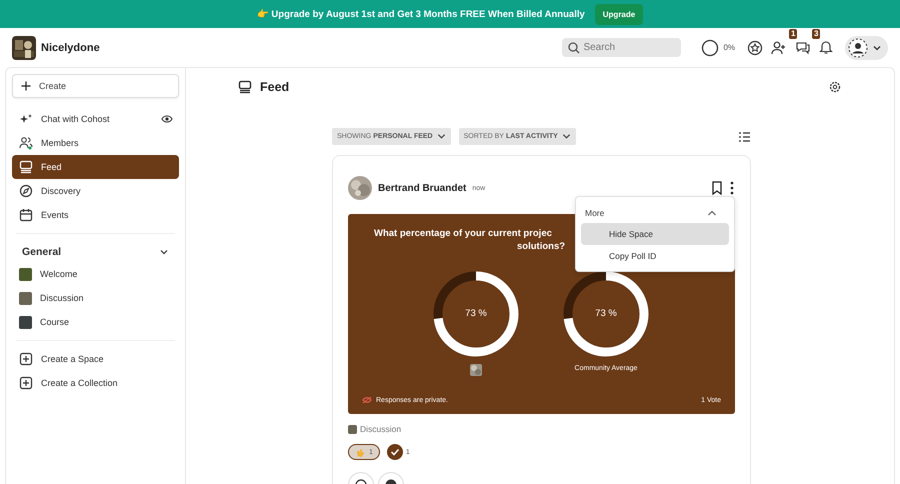 Image resolution: width=900 pixels, height=484 pixels. Describe the element at coordinates (95, 322) in the screenshot. I see `space-item: Course` at that location.